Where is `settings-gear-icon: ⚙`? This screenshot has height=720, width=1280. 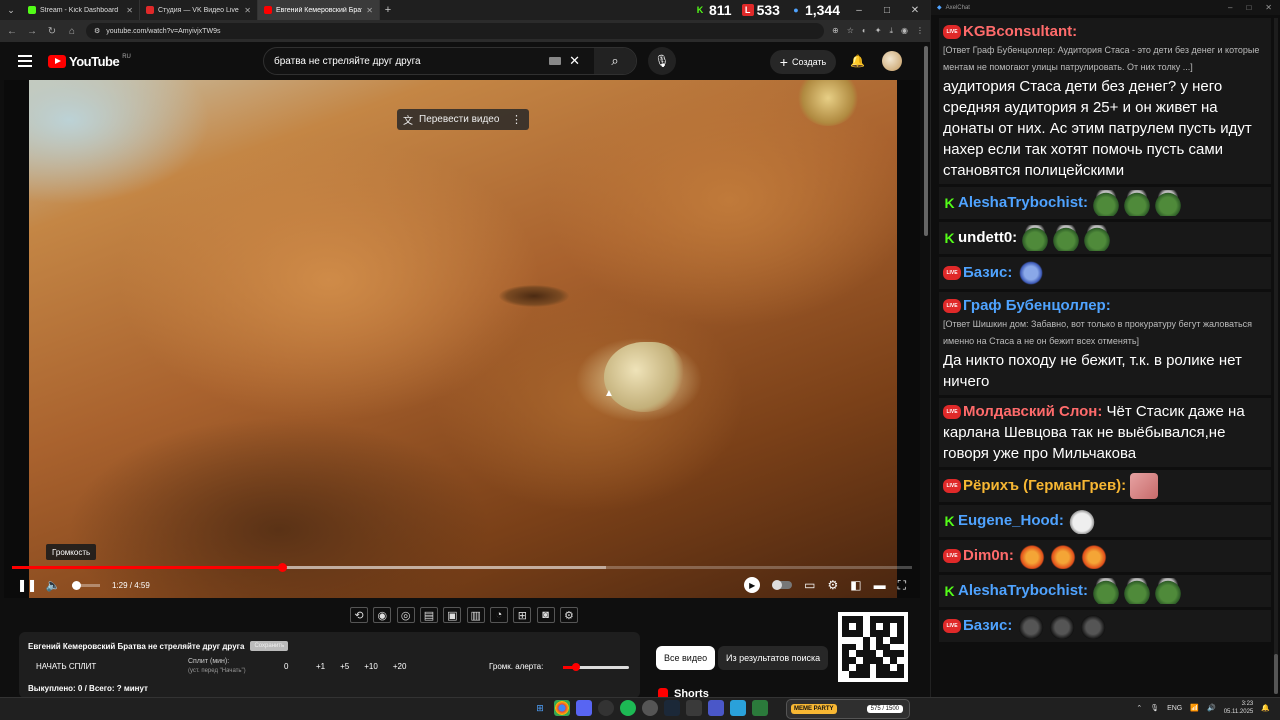 settings-gear-icon: ⚙ is located at coordinates (832, 585).